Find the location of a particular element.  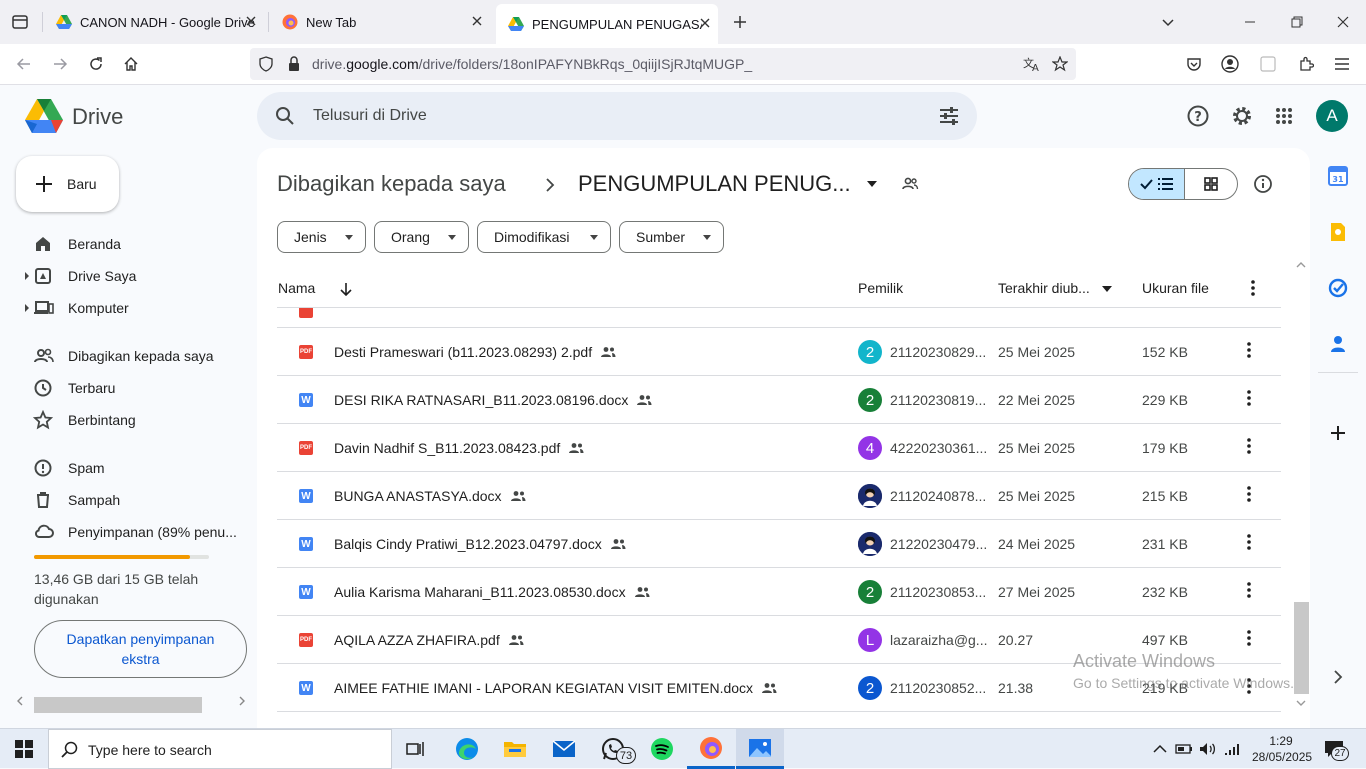

filter-jenis: Jenis is located at coordinates (321, 237).